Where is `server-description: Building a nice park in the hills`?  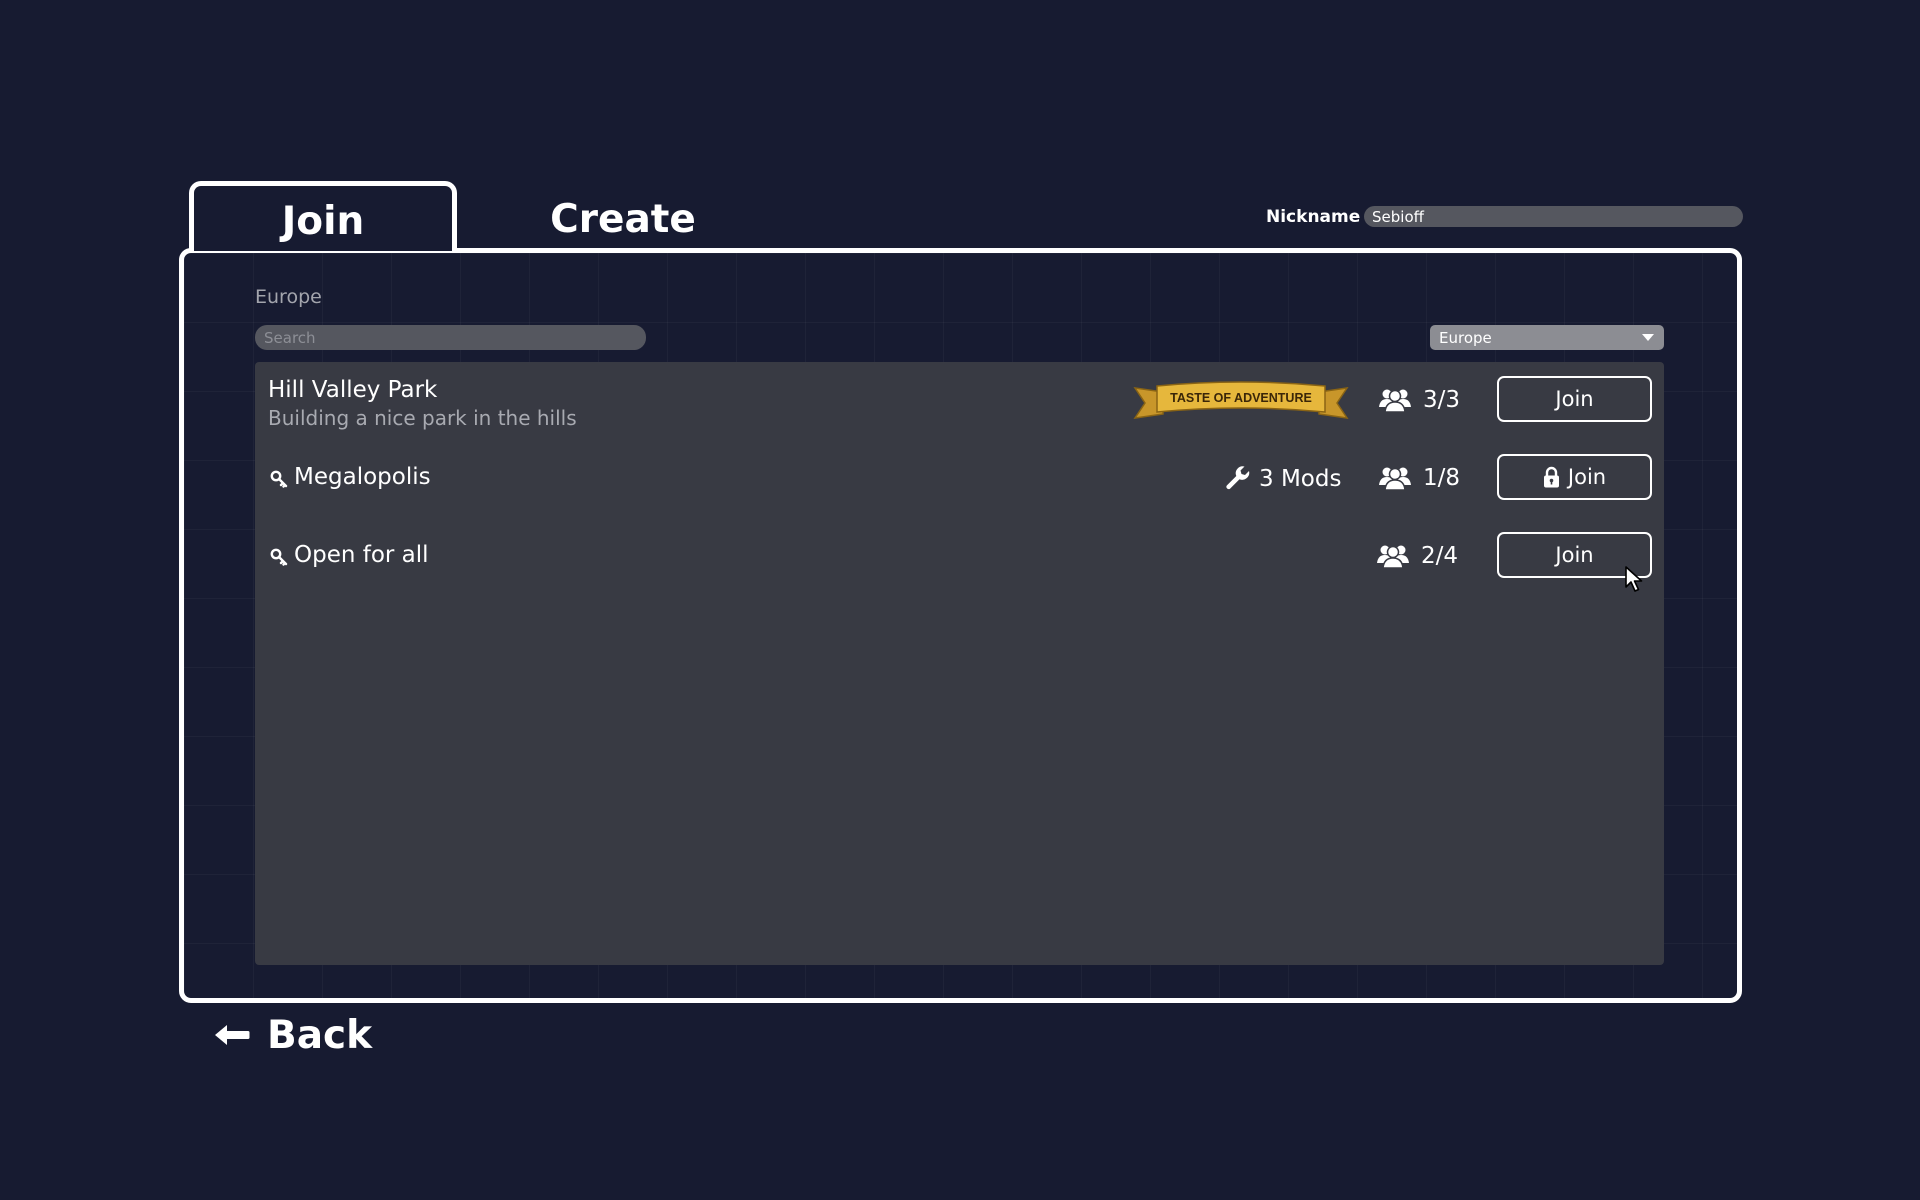
server-description: Building a nice park in the hills is located at coordinates (422, 418).